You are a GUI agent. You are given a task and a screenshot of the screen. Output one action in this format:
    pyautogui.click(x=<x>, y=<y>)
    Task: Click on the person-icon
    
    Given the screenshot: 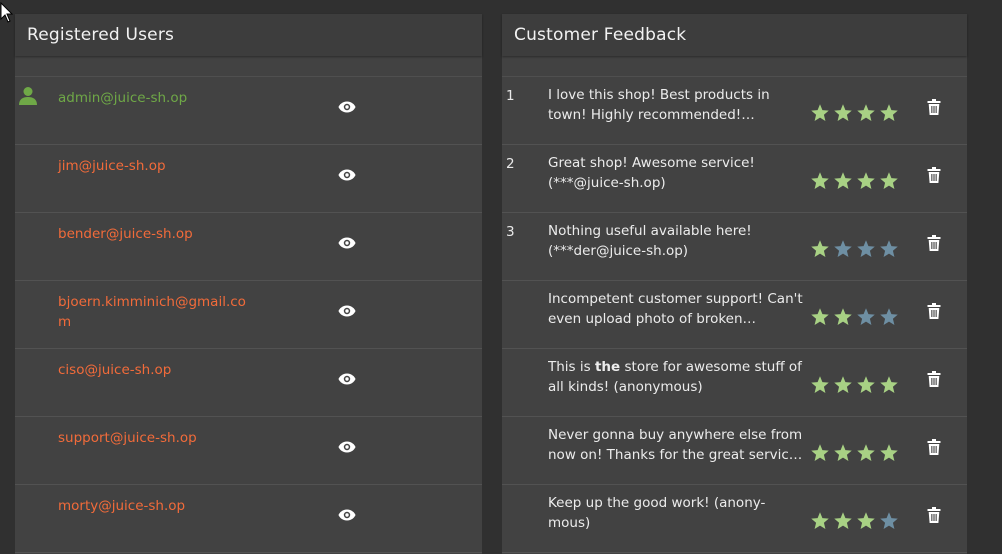 What is the action you would take?
    pyautogui.click(x=28, y=96)
    